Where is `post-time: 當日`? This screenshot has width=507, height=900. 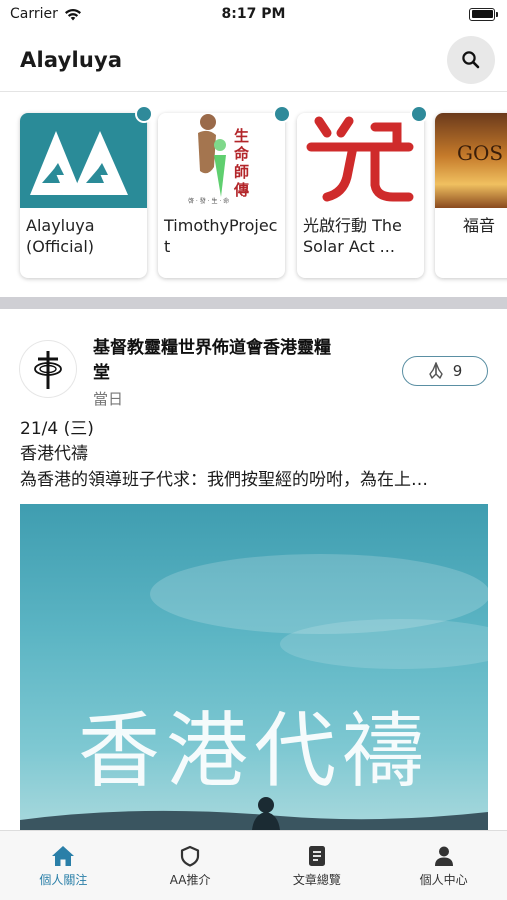
post-time: 當日 is located at coordinates (108, 399).